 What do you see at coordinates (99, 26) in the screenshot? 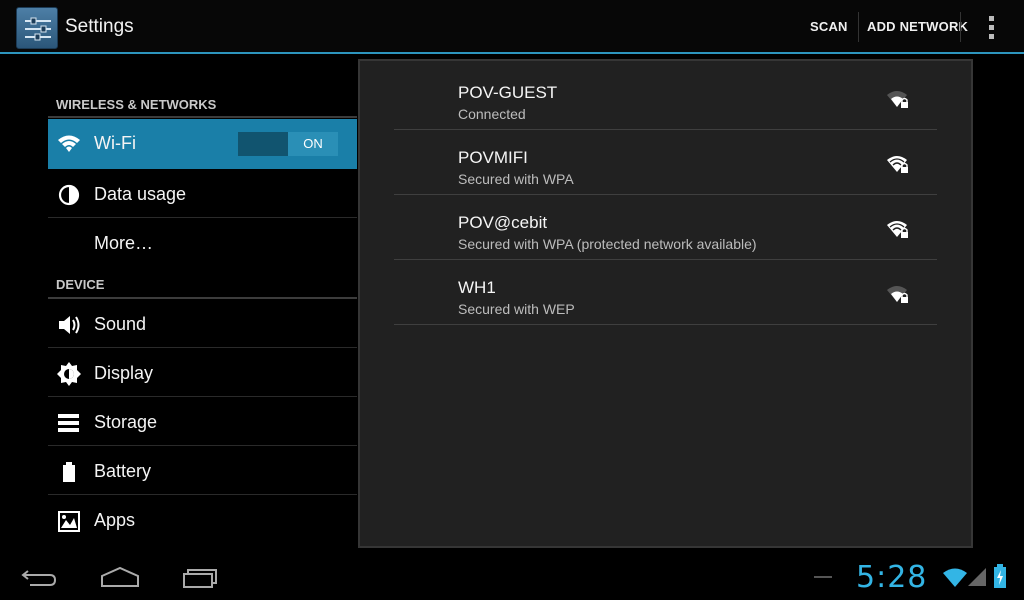
I see `page-title: Settings` at bounding box center [99, 26].